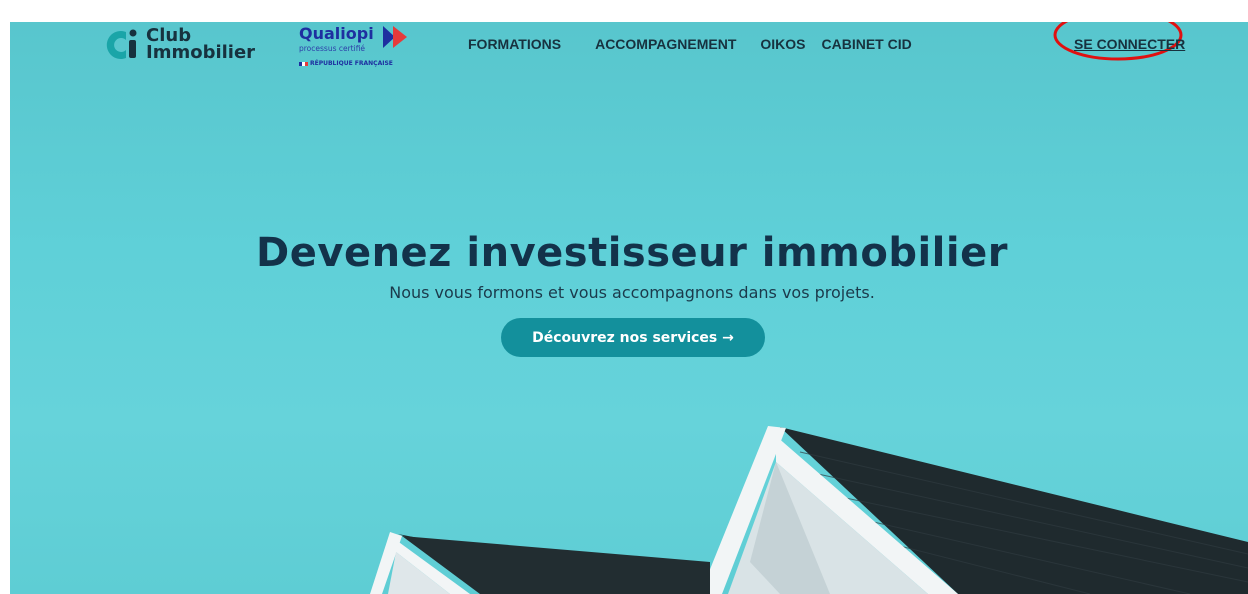 This screenshot has height=594, width=1248. What do you see at coordinates (665, 44) in the screenshot?
I see `nav-accompagnement: ACCOMPAGNEMENT` at bounding box center [665, 44].